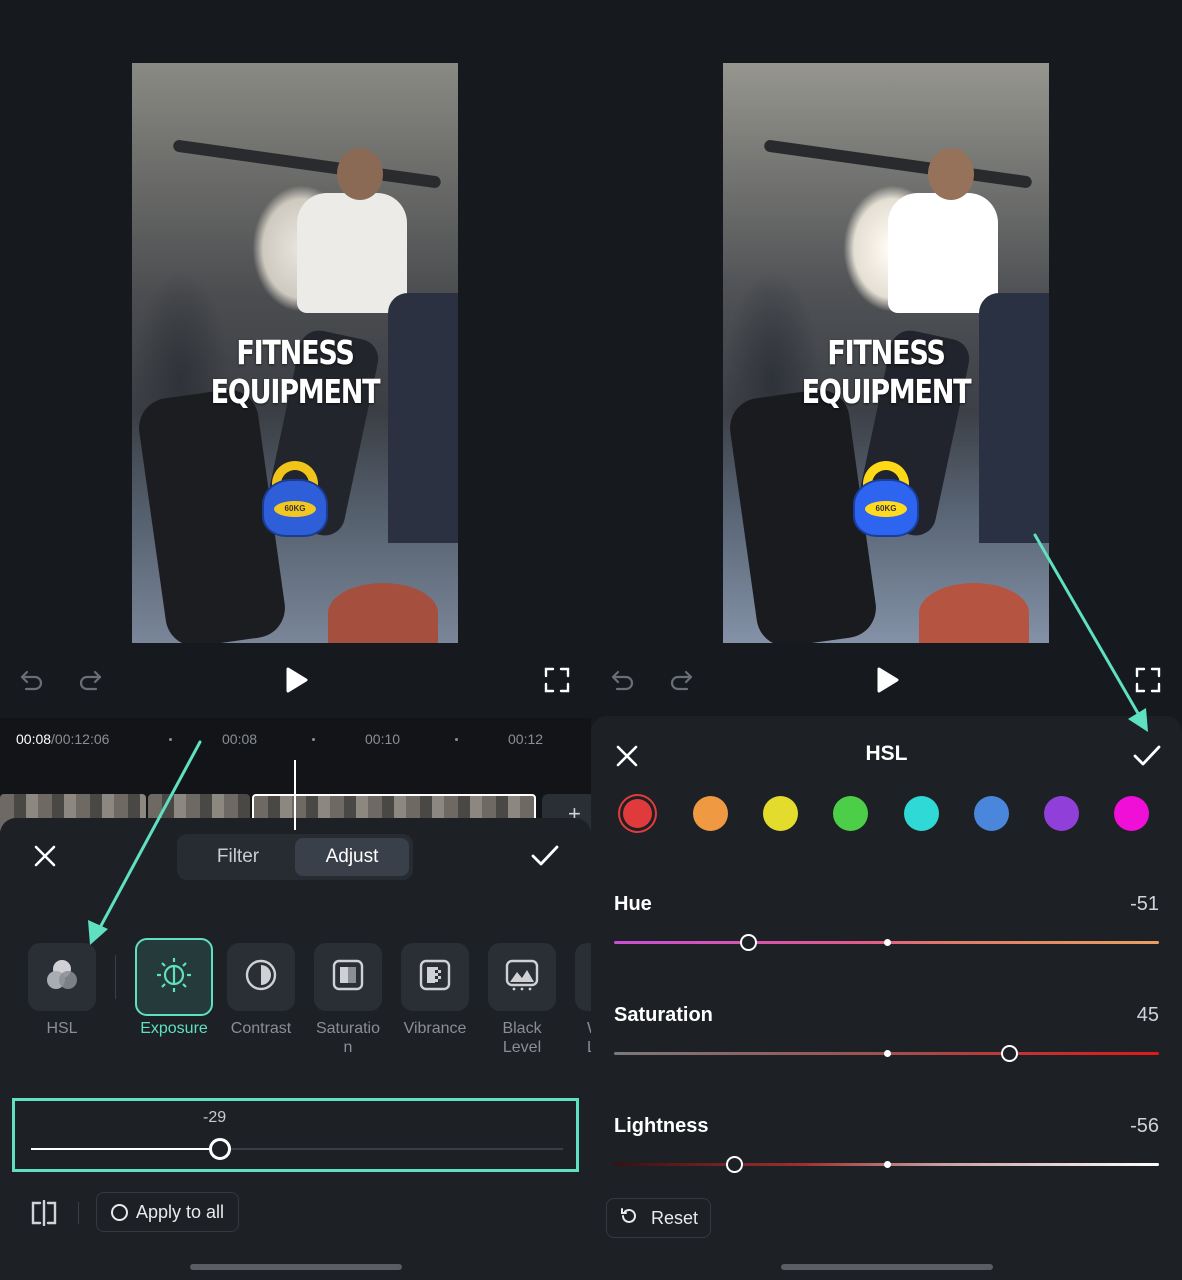  What do you see at coordinates (295, 509) in the screenshot?
I see `kettlebell-label: 60KG` at bounding box center [295, 509].